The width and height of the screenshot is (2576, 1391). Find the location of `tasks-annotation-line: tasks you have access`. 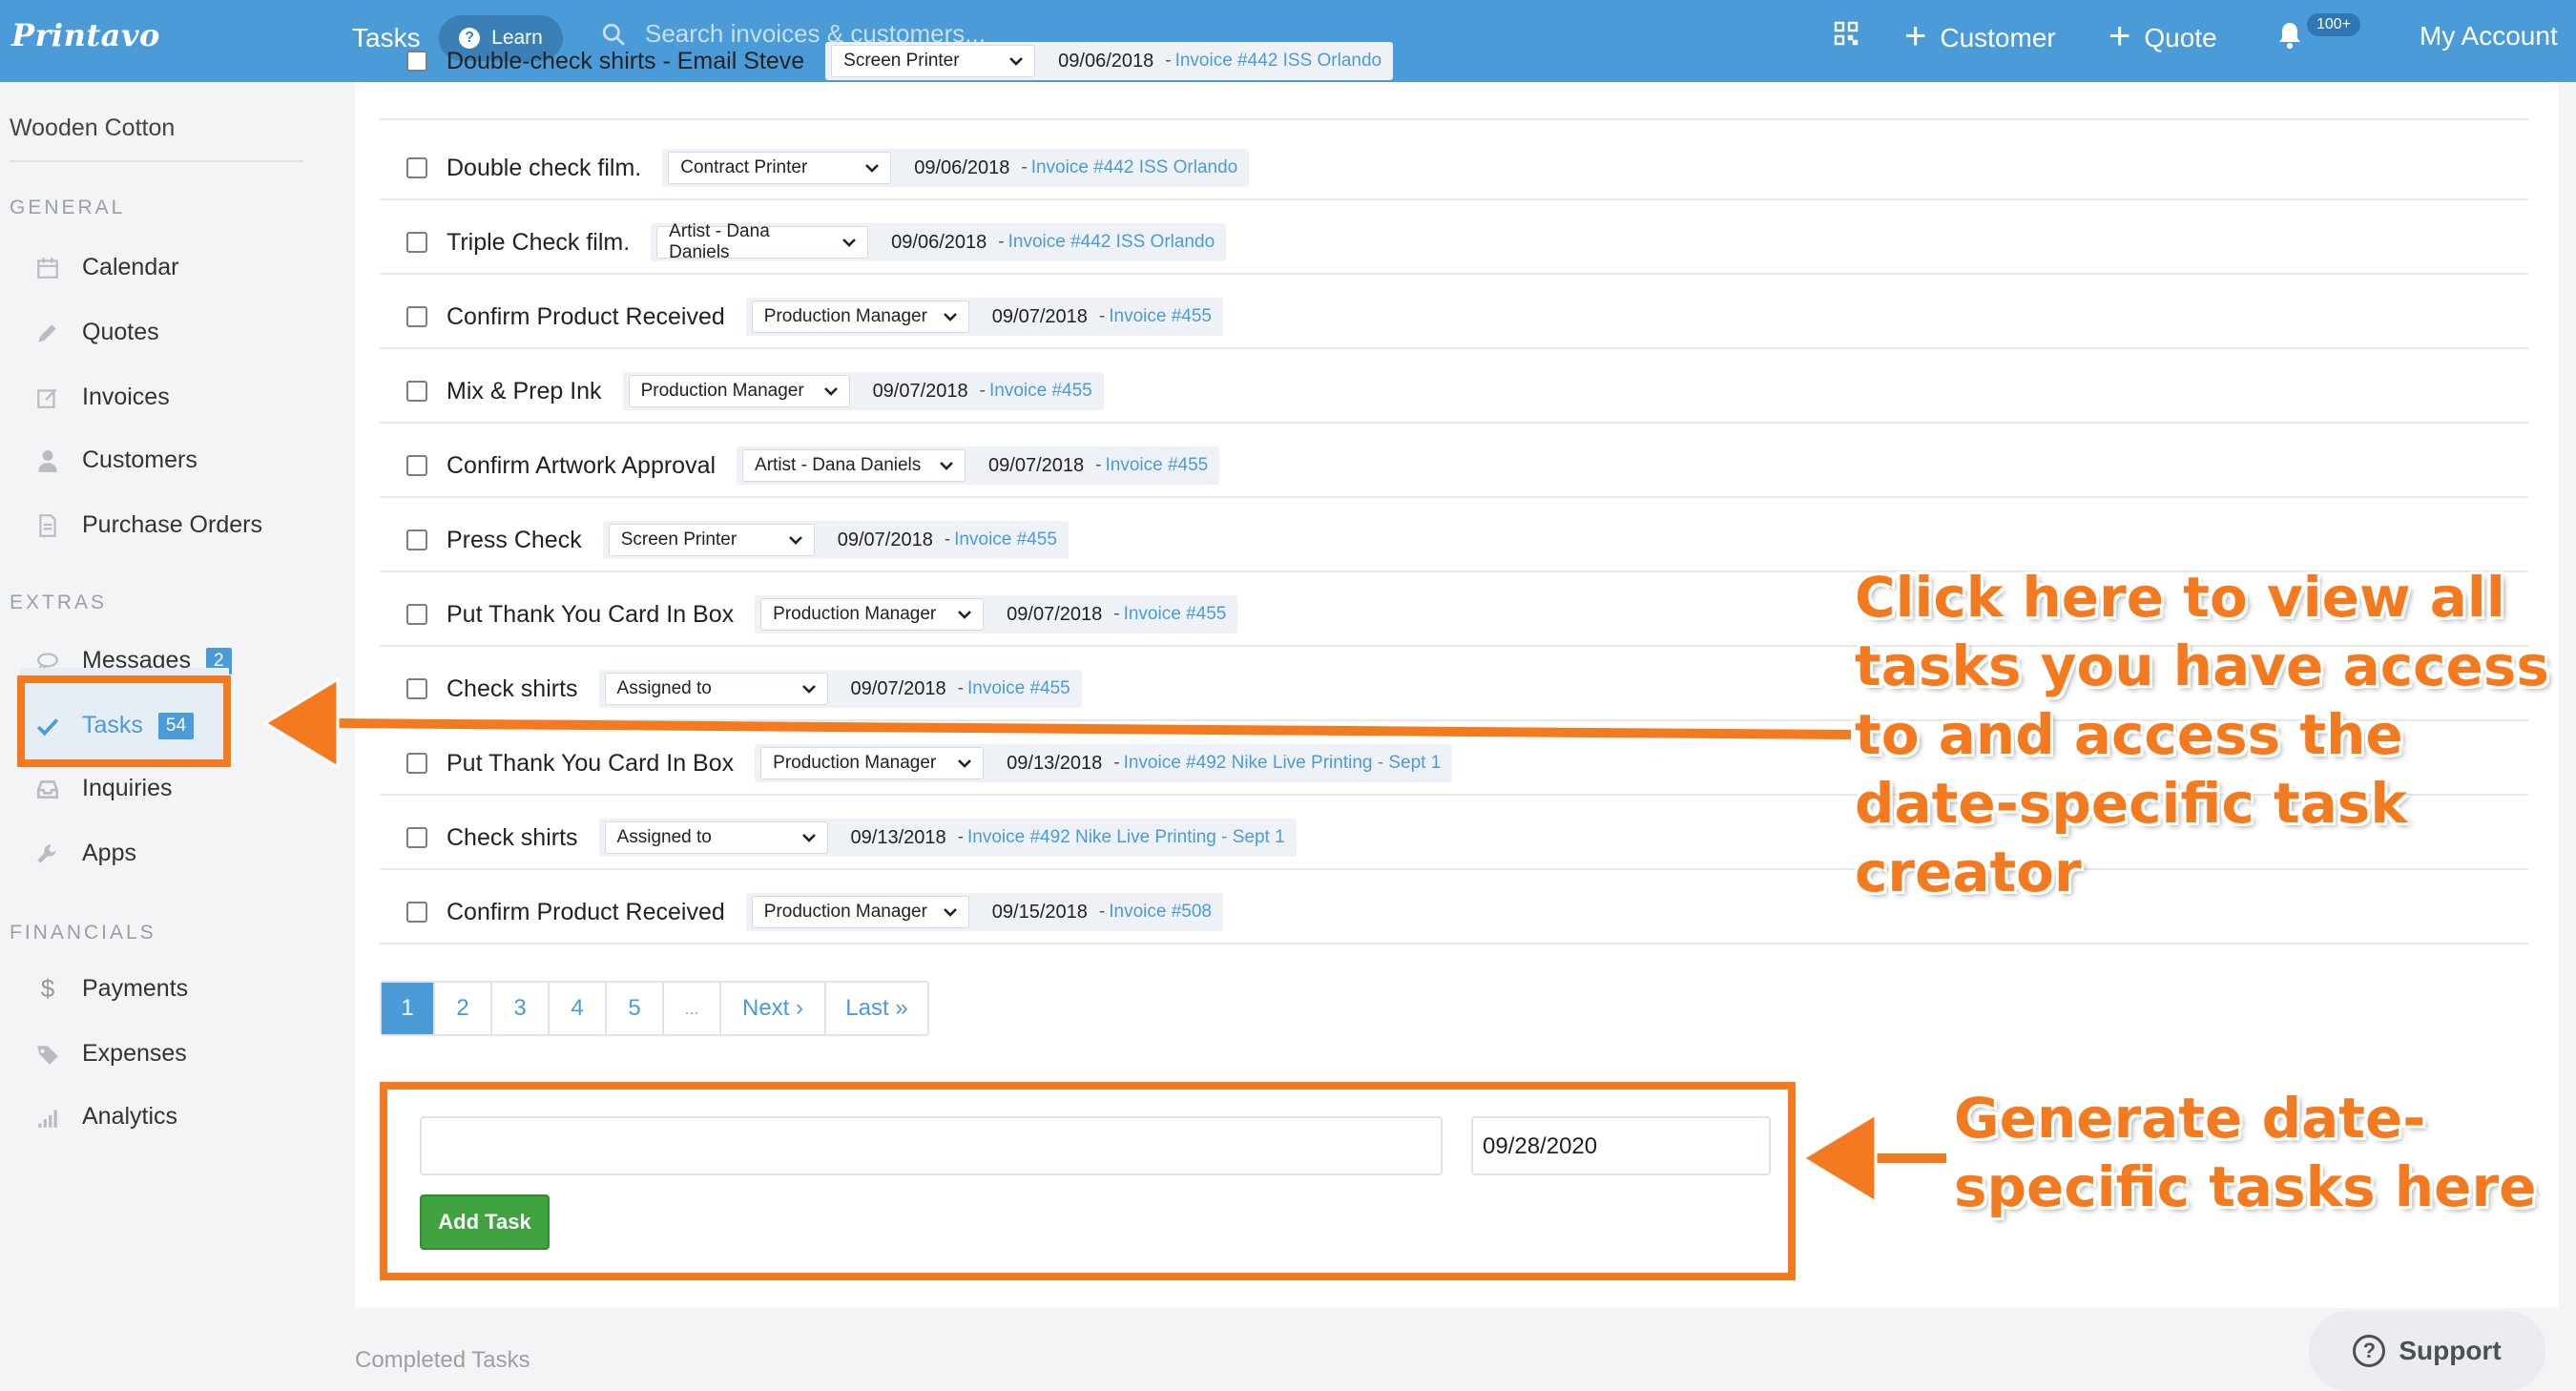

tasks-annotation-line: tasks you have access is located at coordinates (2202, 665).